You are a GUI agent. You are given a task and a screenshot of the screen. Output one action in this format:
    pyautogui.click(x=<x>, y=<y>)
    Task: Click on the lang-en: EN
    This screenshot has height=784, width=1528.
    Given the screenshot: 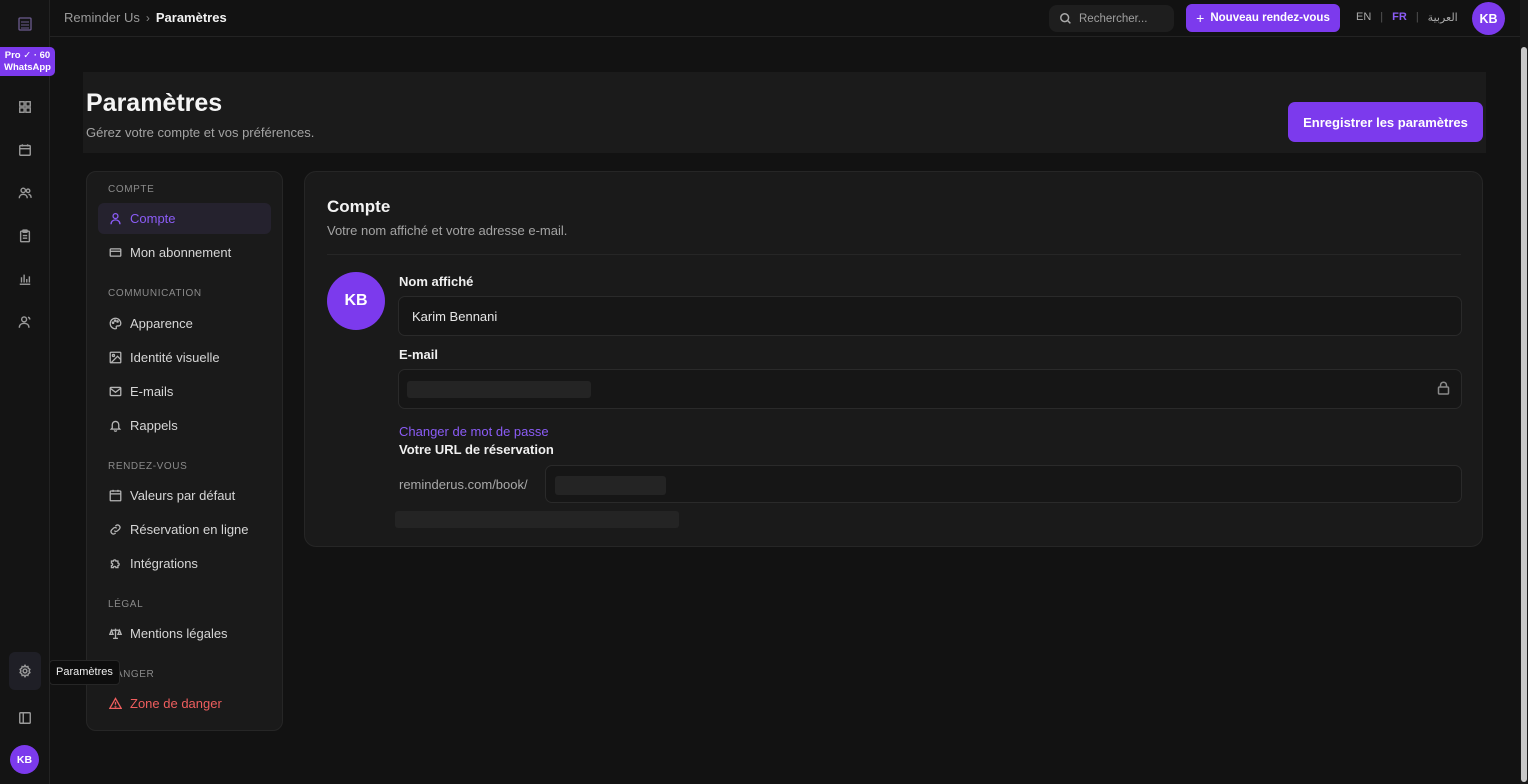 What is the action you would take?
    pyautogui.click(x=1363, y=17)
    